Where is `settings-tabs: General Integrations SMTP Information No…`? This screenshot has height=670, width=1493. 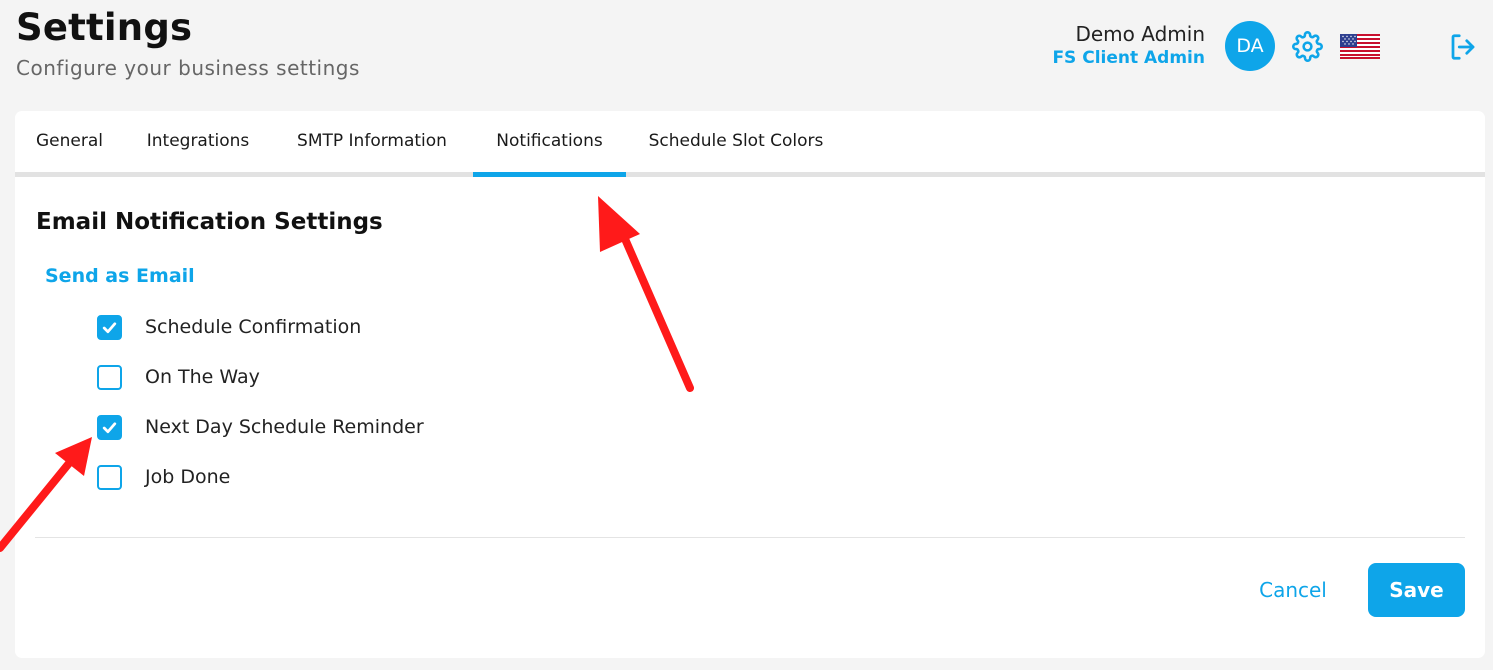
settings-tabs: General Integrations SMTP Information No… is located at coordinates (750, 144).